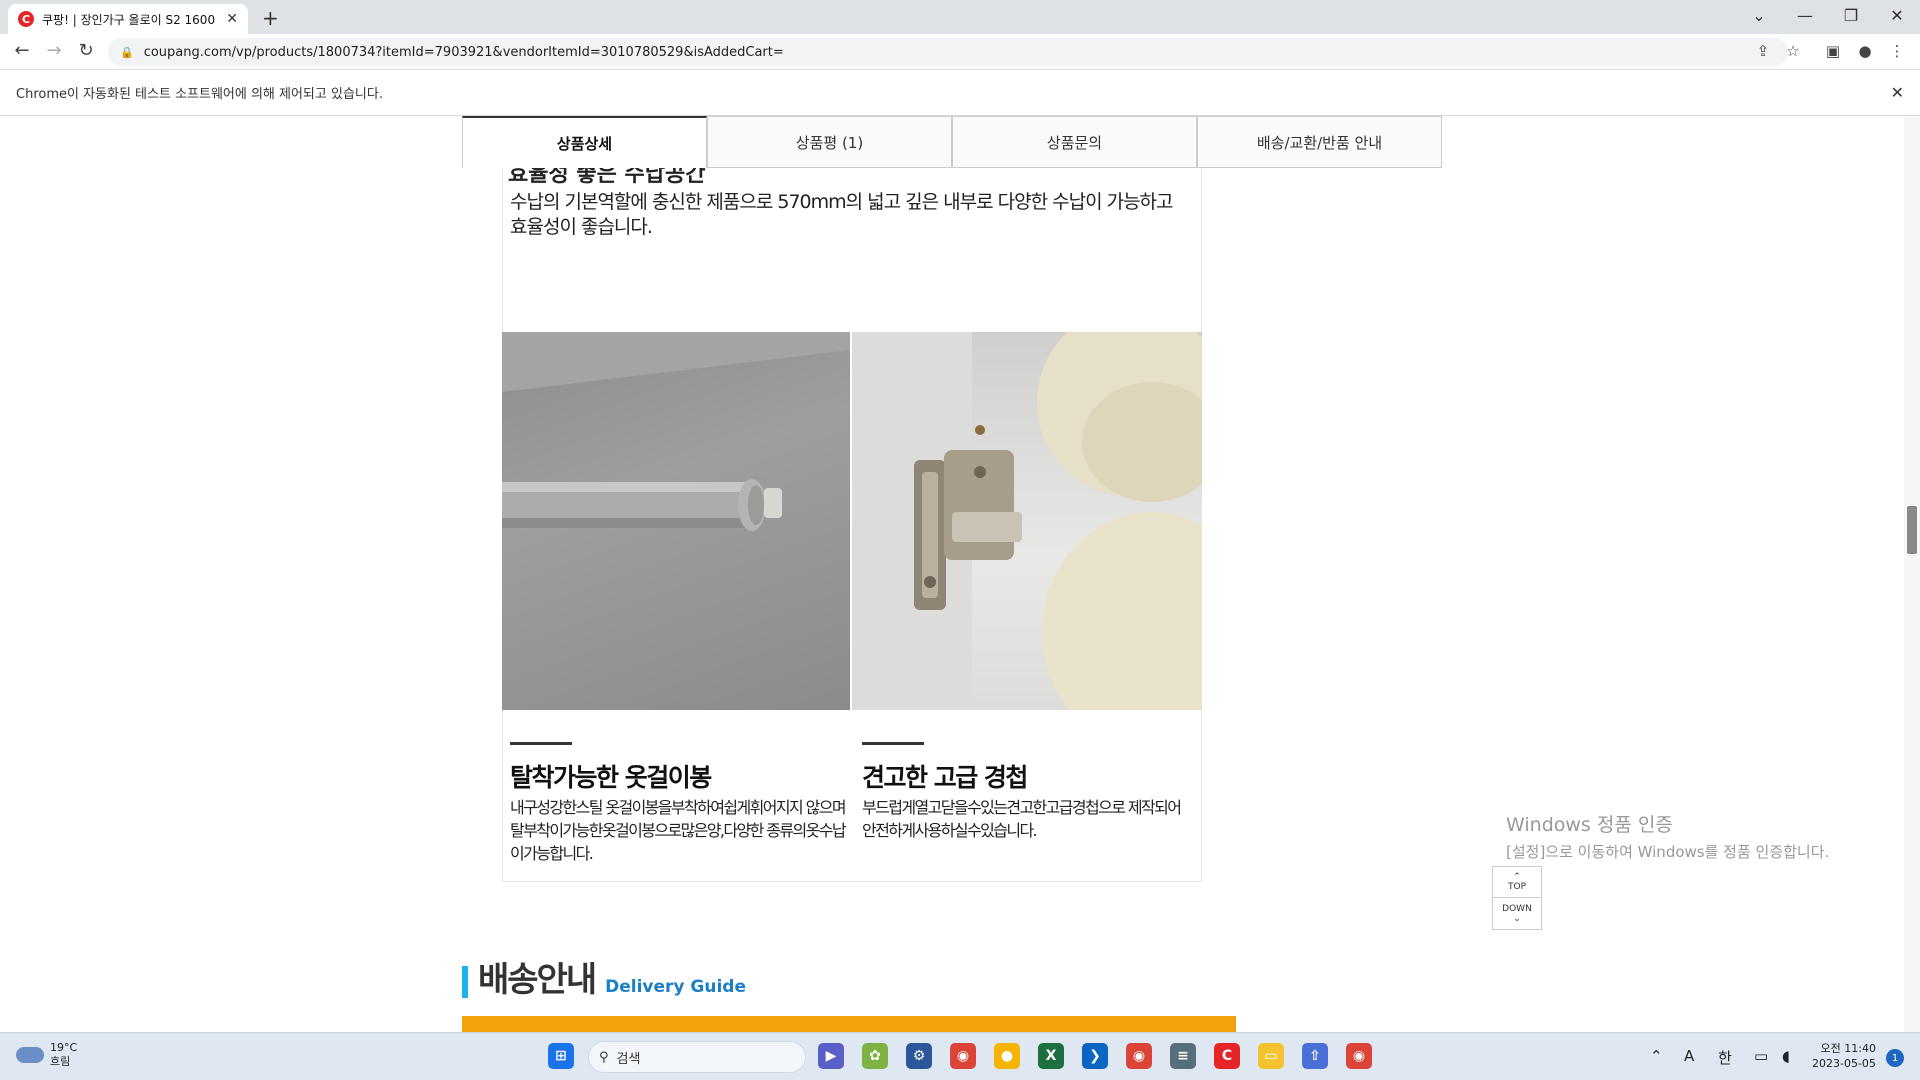 The height and width of the screenshot is (1080, 1920). Describe the element at coordinates (611, 777) in the screenshot. I see `feature-title-rod: 탈착가능한 옷걸이봉` at that location.